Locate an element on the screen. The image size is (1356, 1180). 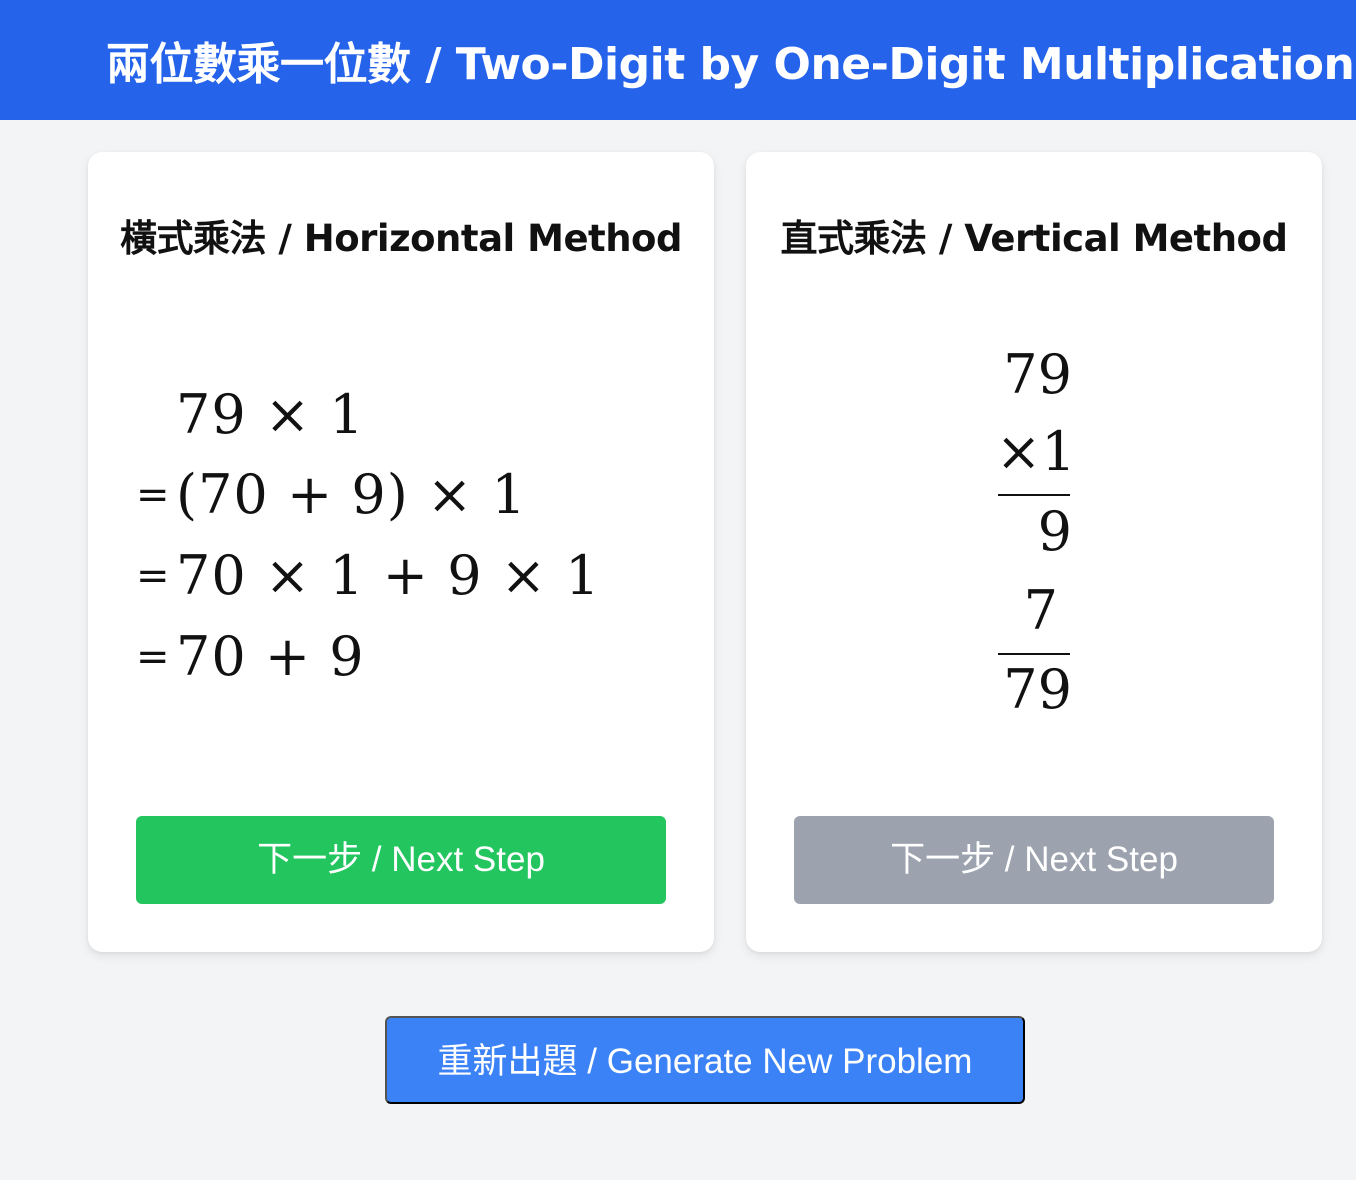
vertical-method-title: 直式乘法 / Vertical Method is located at coordinates (1034, 238).